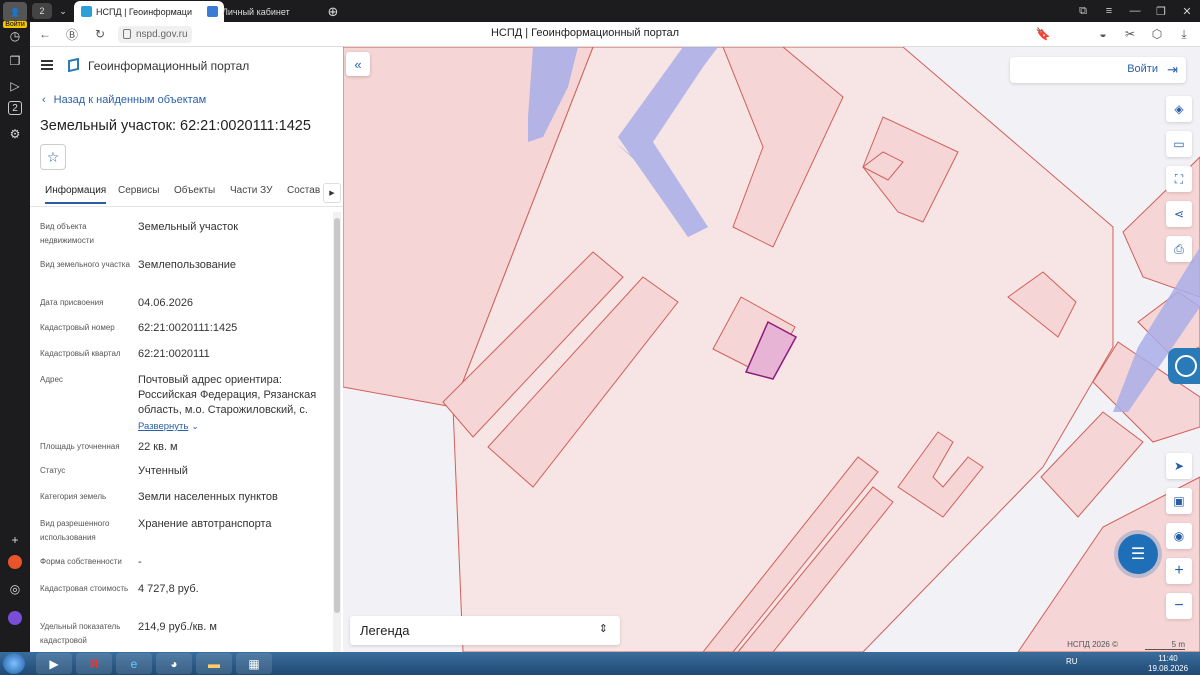 This screenshot has width=1200, height=675. What do you see at coordinates (303, 190) in the screenshot?
I see `tab-composition: Состав` at bounding box center [303, 190].